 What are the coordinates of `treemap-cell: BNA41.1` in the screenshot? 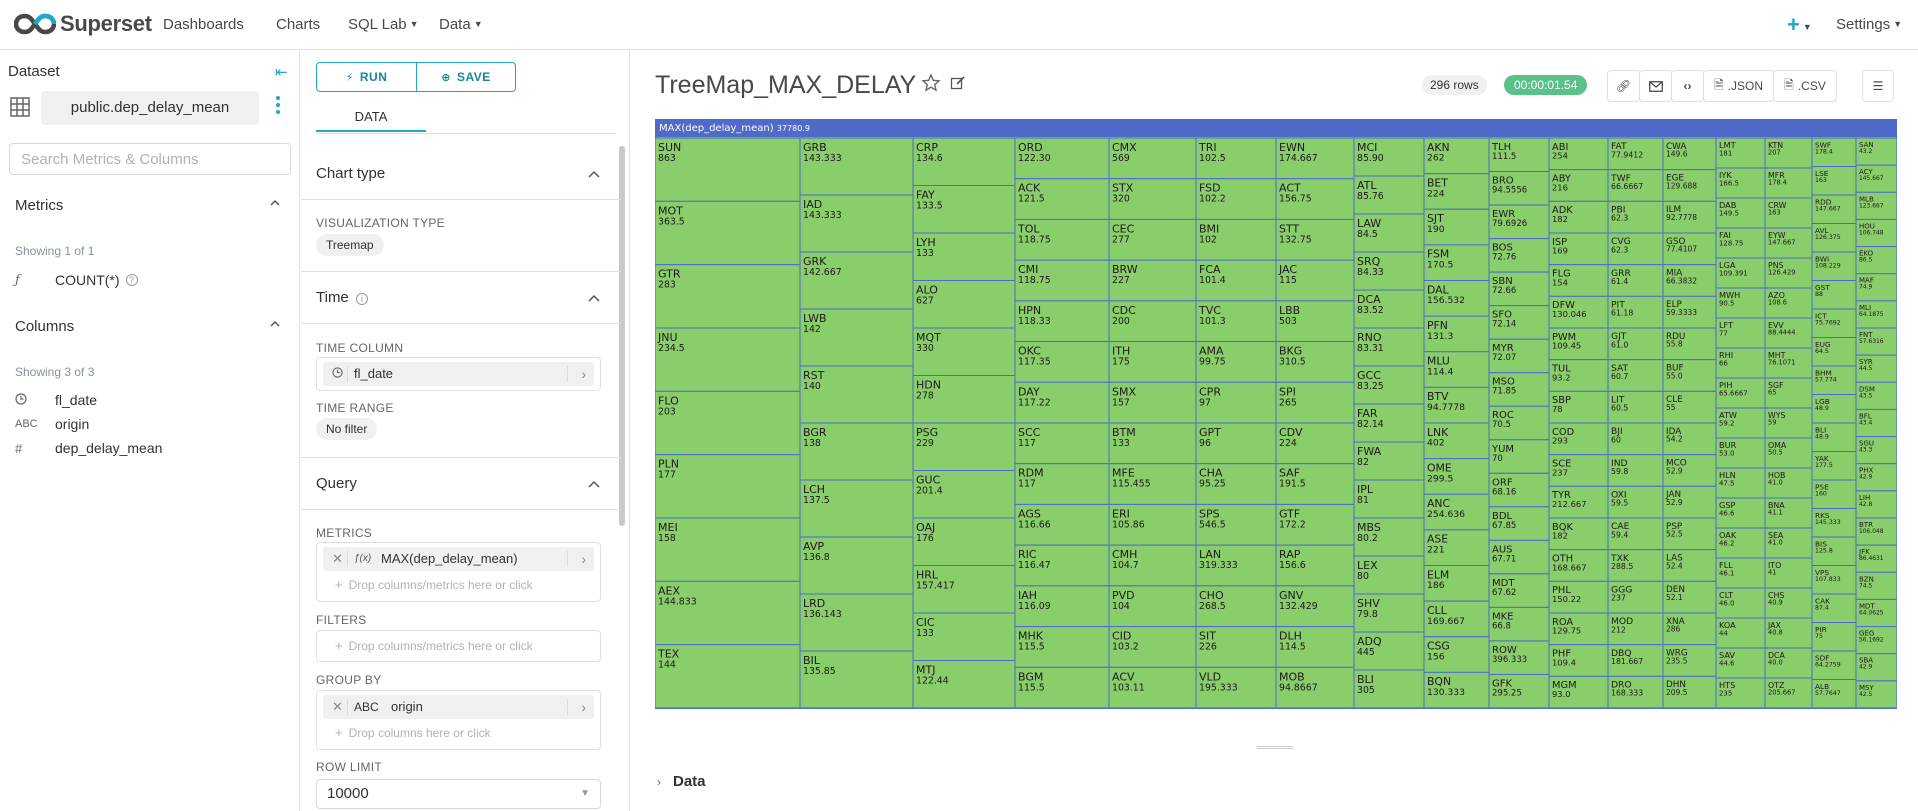 It's located at (1788, 513).